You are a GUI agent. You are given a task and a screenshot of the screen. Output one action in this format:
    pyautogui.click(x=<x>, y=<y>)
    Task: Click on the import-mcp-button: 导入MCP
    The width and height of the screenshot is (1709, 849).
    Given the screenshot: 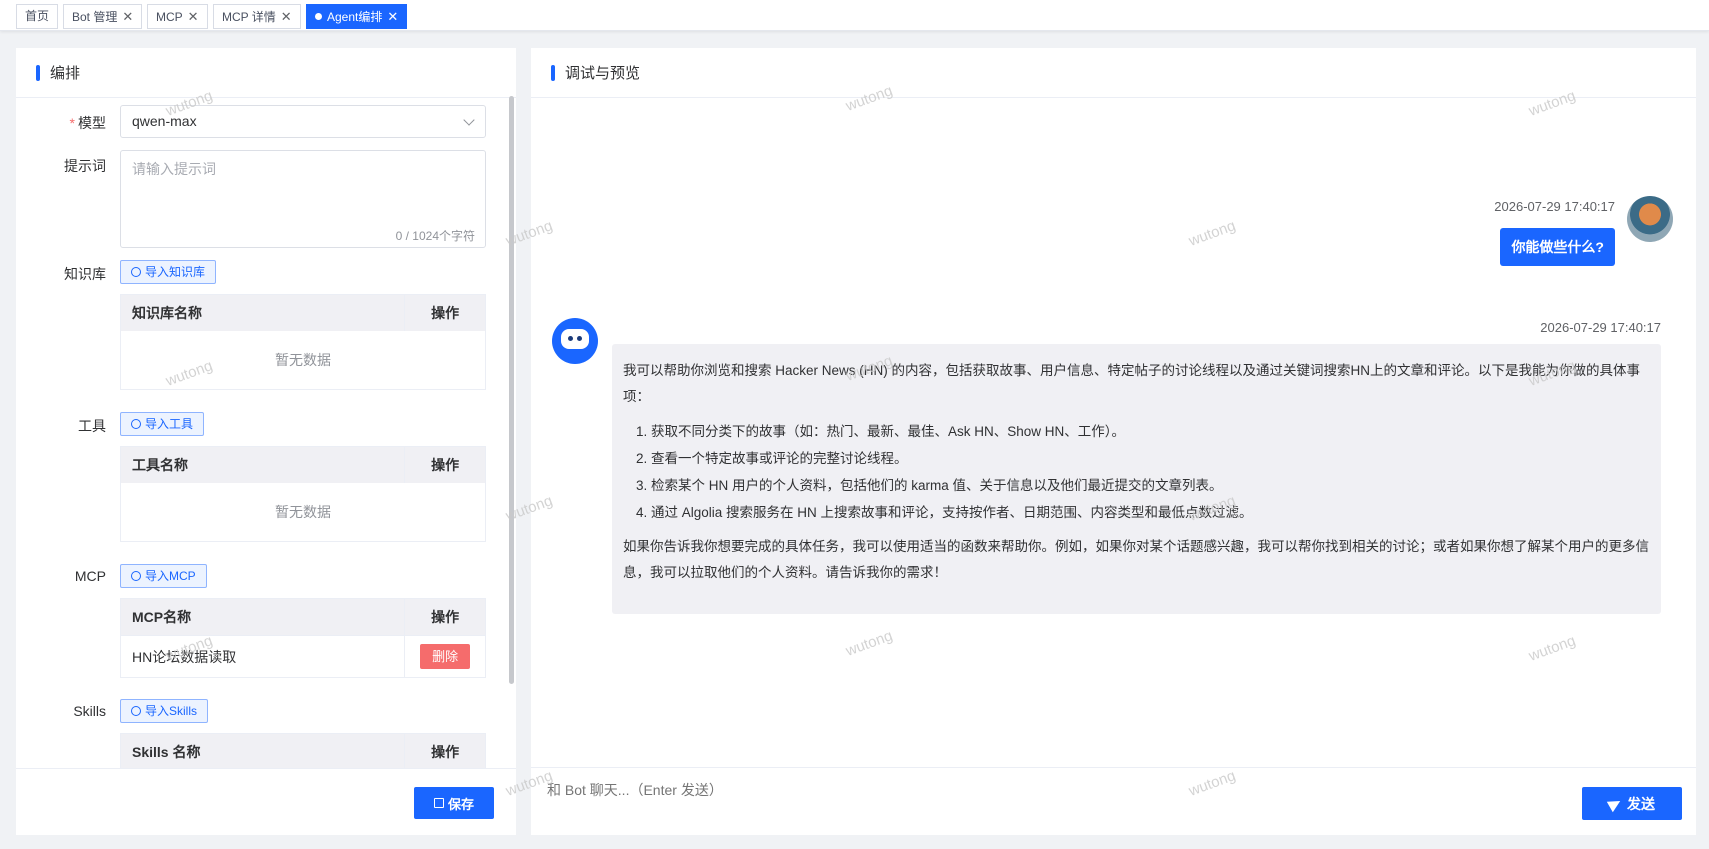 What is the action you would take?
    pyautogui.click(x=163, y=576)
    